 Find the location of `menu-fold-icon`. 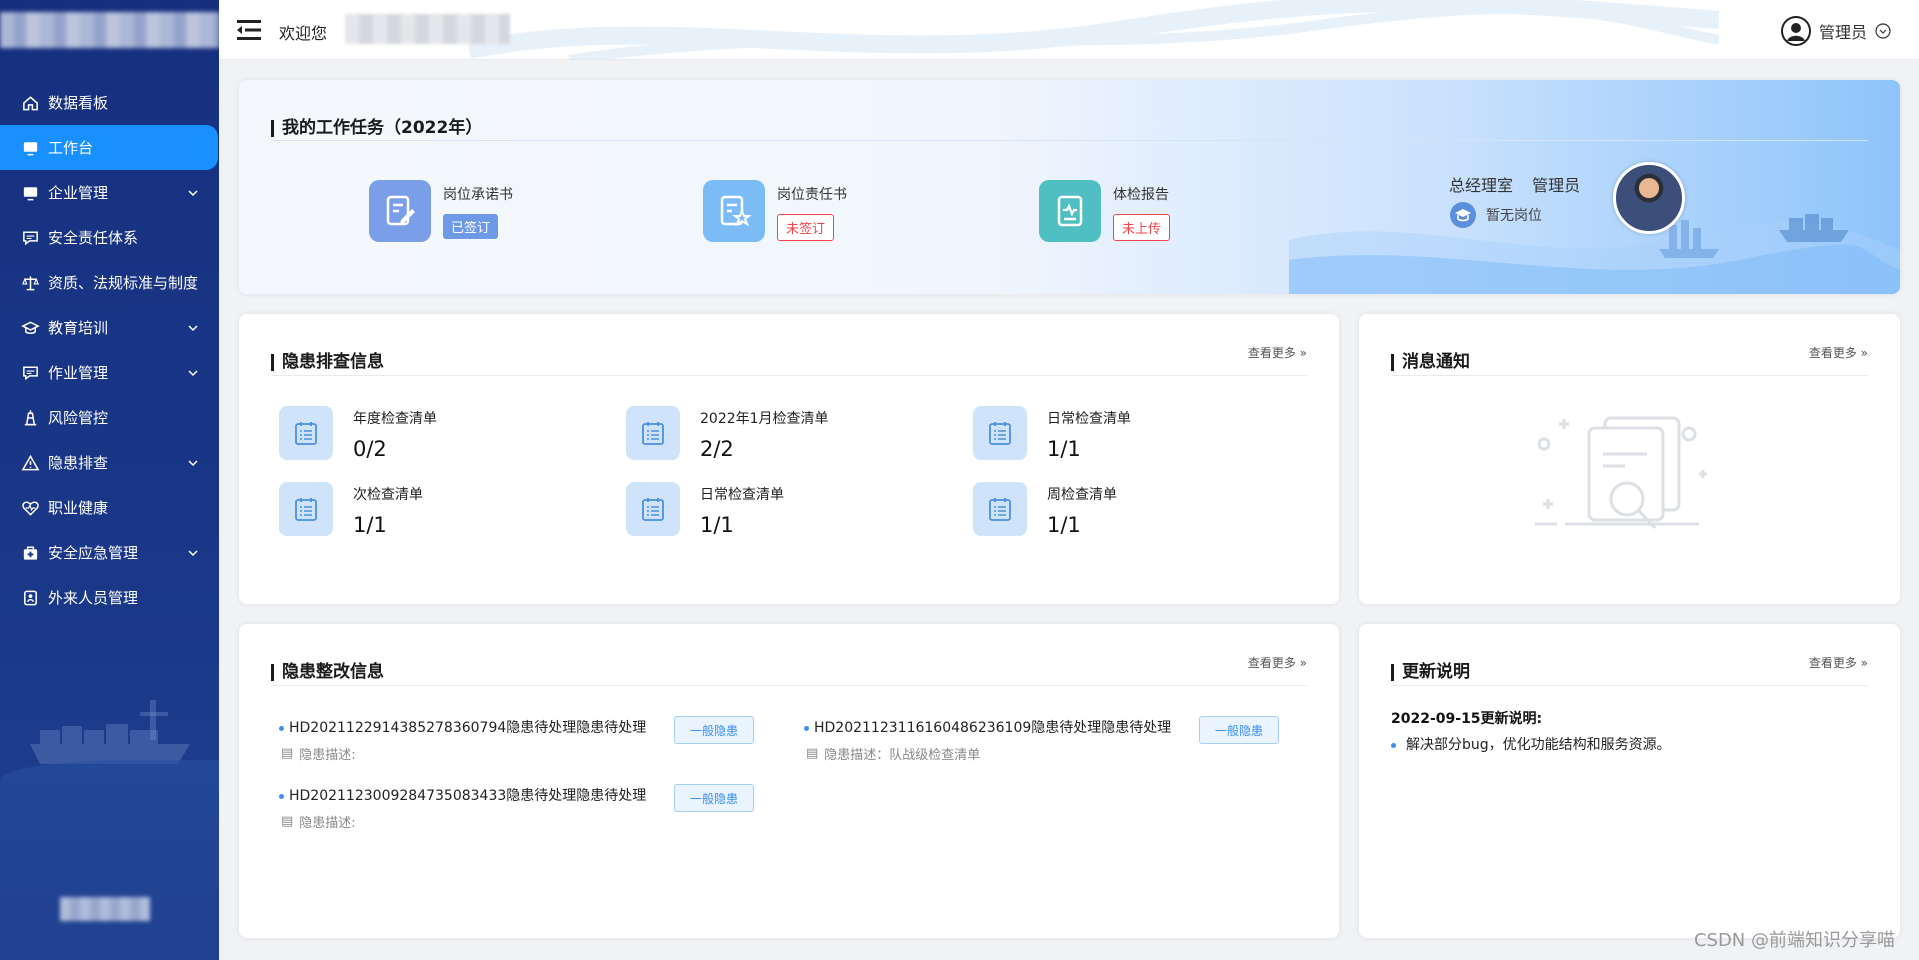

menu-fold-icon is located at coordinates (249, 30).